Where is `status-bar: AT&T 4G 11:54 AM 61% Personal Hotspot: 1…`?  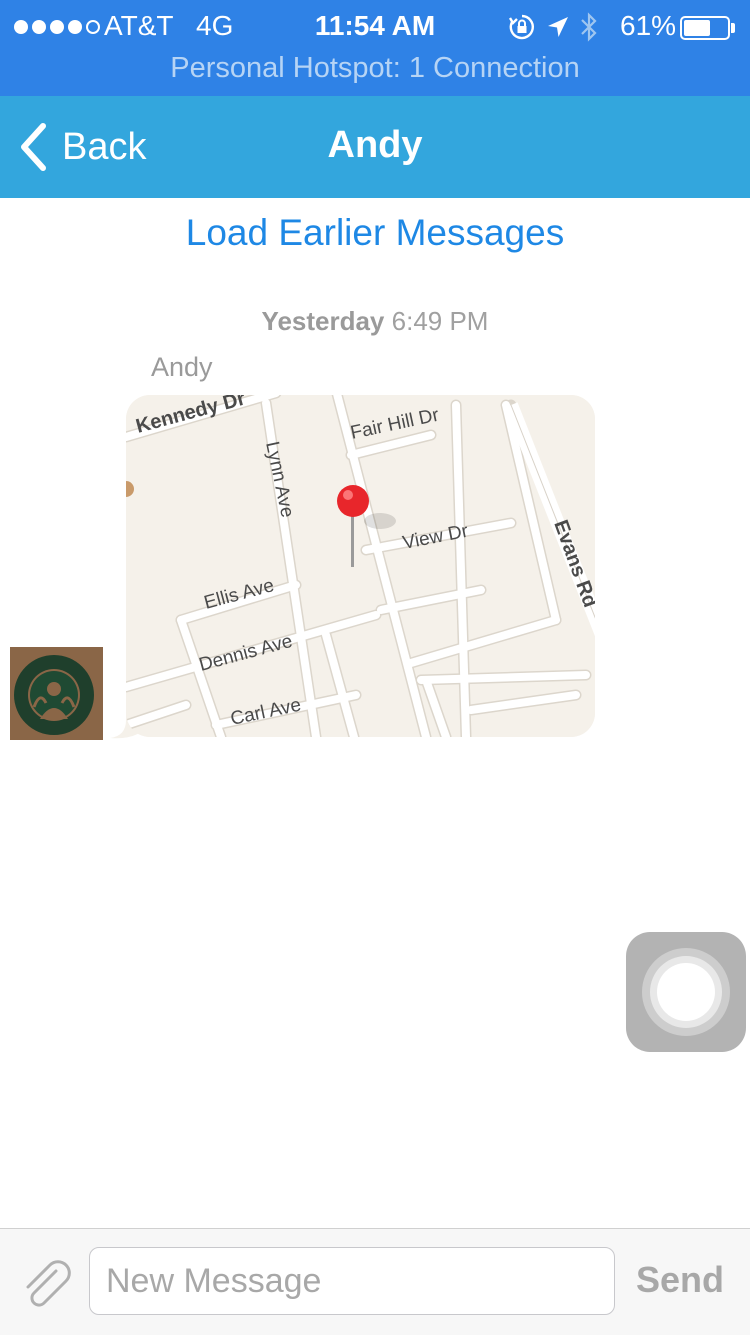 status-bar: AT&T 4G 11:54 AM 61% Personal Hotspot: 1… is located at coordinates (375, 48).